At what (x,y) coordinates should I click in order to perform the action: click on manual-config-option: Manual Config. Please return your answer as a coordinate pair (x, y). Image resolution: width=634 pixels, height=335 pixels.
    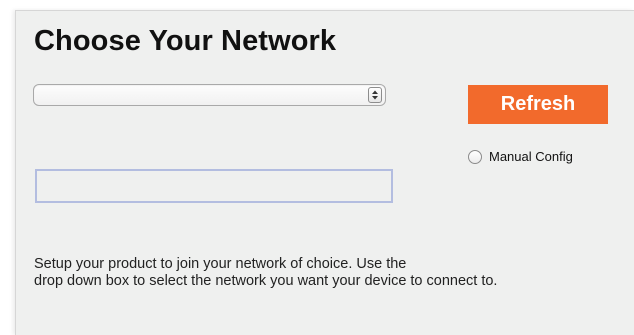
    Looking at the image, I should click on (520, 156).